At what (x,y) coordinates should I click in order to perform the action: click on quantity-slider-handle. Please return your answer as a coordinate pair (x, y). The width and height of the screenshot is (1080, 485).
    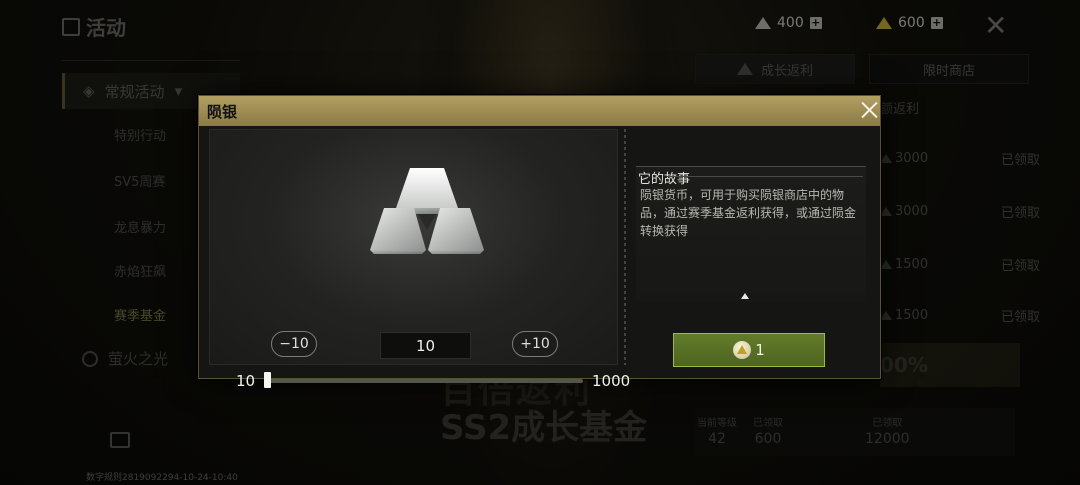
    Looking at the image, I should click on (267, 380).